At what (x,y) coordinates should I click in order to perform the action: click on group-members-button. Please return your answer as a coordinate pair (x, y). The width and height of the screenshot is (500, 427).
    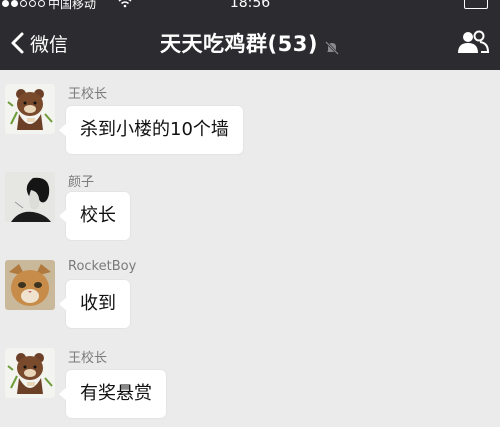
    Looking at the image, I should click on (473, 42).